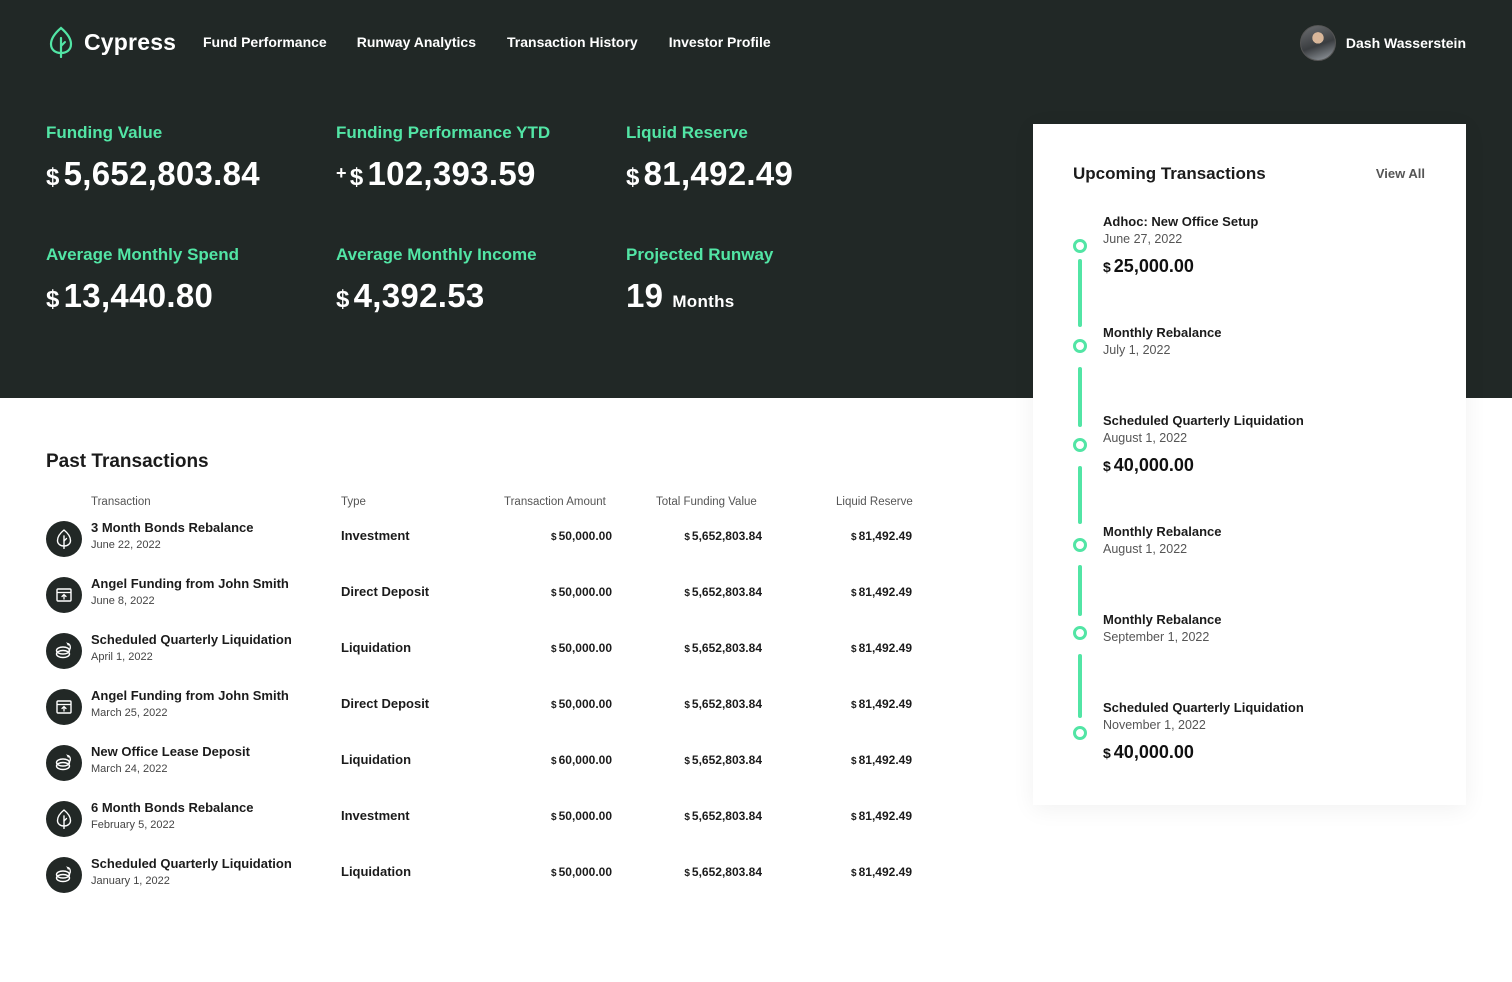  Describe the element at coordinates (443, 132) in the screenshot. I see `stat-label: Funding Performance YTD` at that location.